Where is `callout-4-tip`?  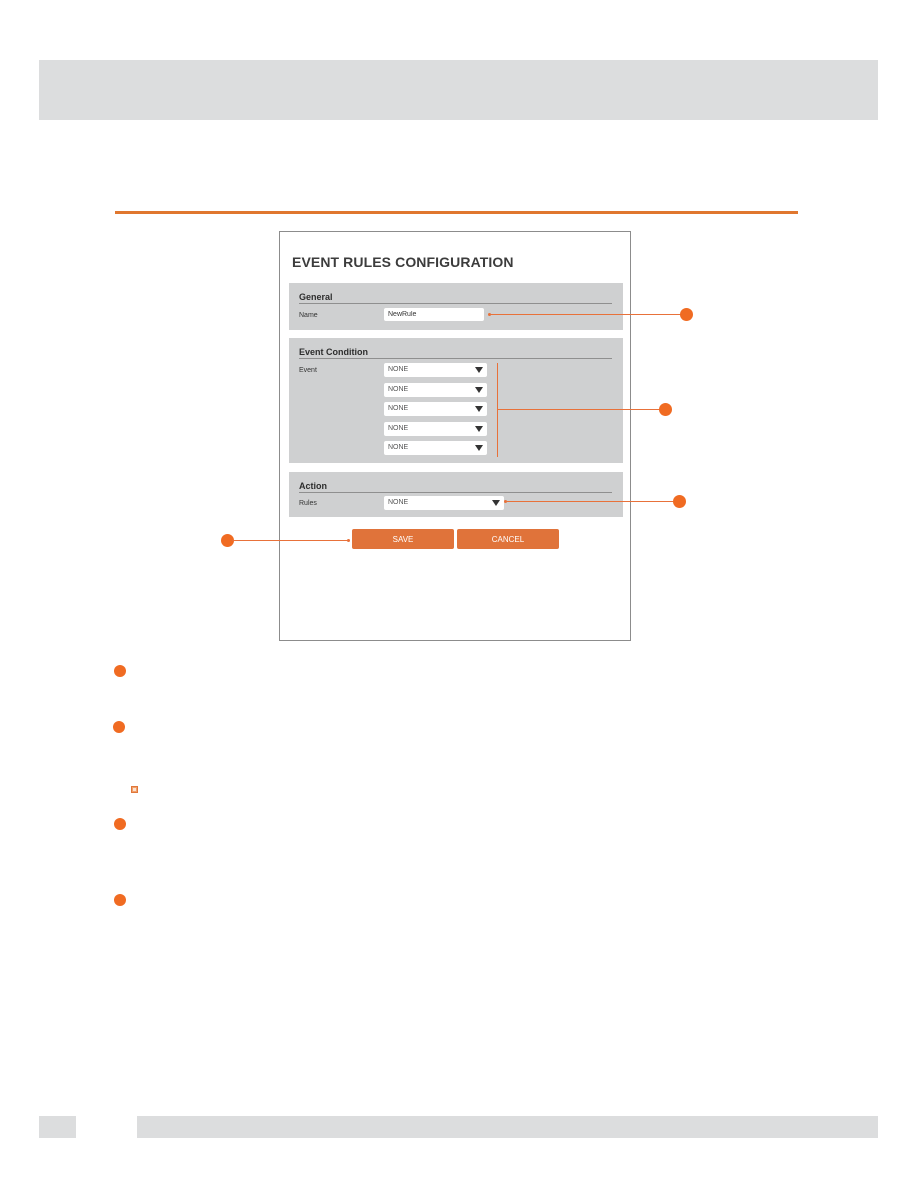 callout-4-tip is located at coordinates (348, 540).